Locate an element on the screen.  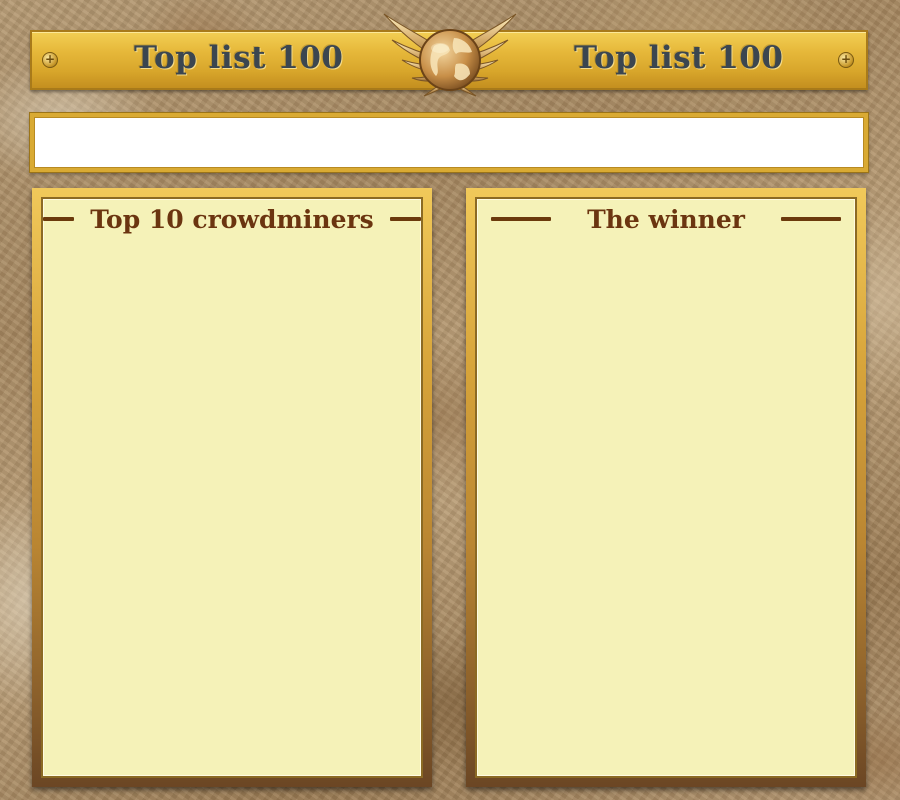
winged-globe-icon is located at coordinates (450, 54).